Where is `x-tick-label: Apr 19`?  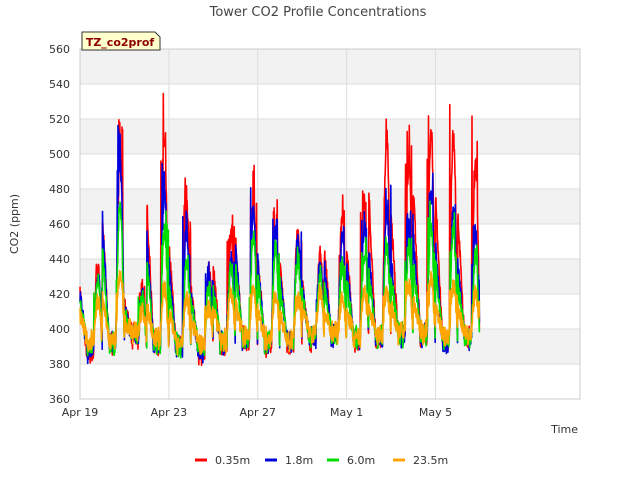
x-tick-label: Apr 19 is located at coordinates (80, 412).